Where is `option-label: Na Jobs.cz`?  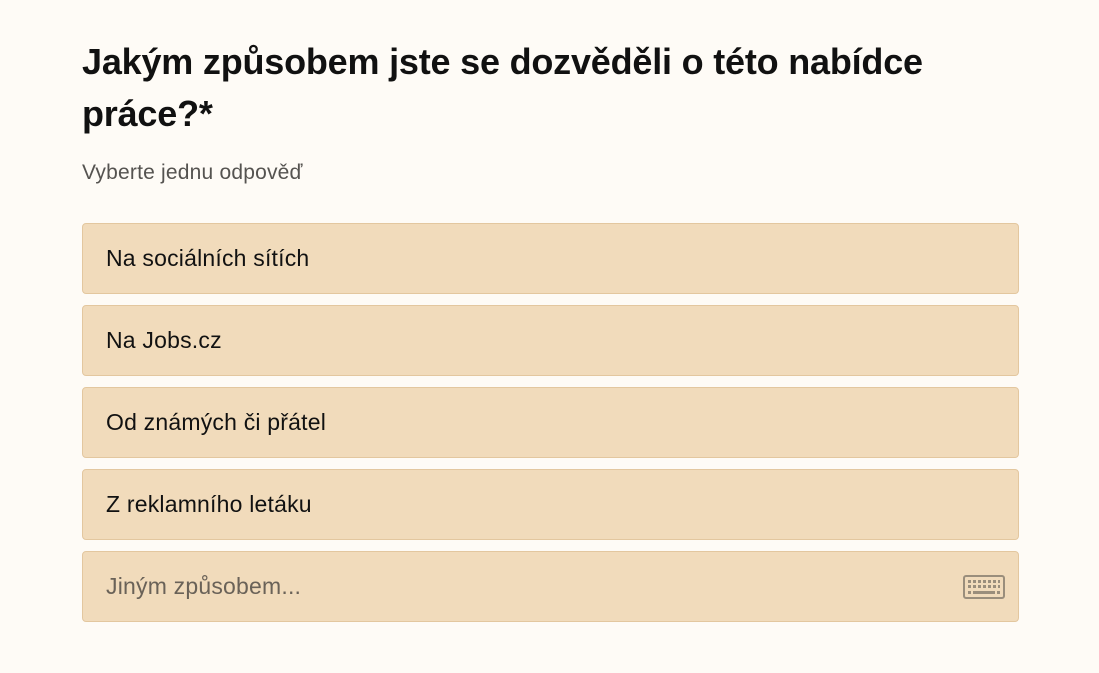 option-label: Na Jobs.cz is located at coordinates (164, 340).